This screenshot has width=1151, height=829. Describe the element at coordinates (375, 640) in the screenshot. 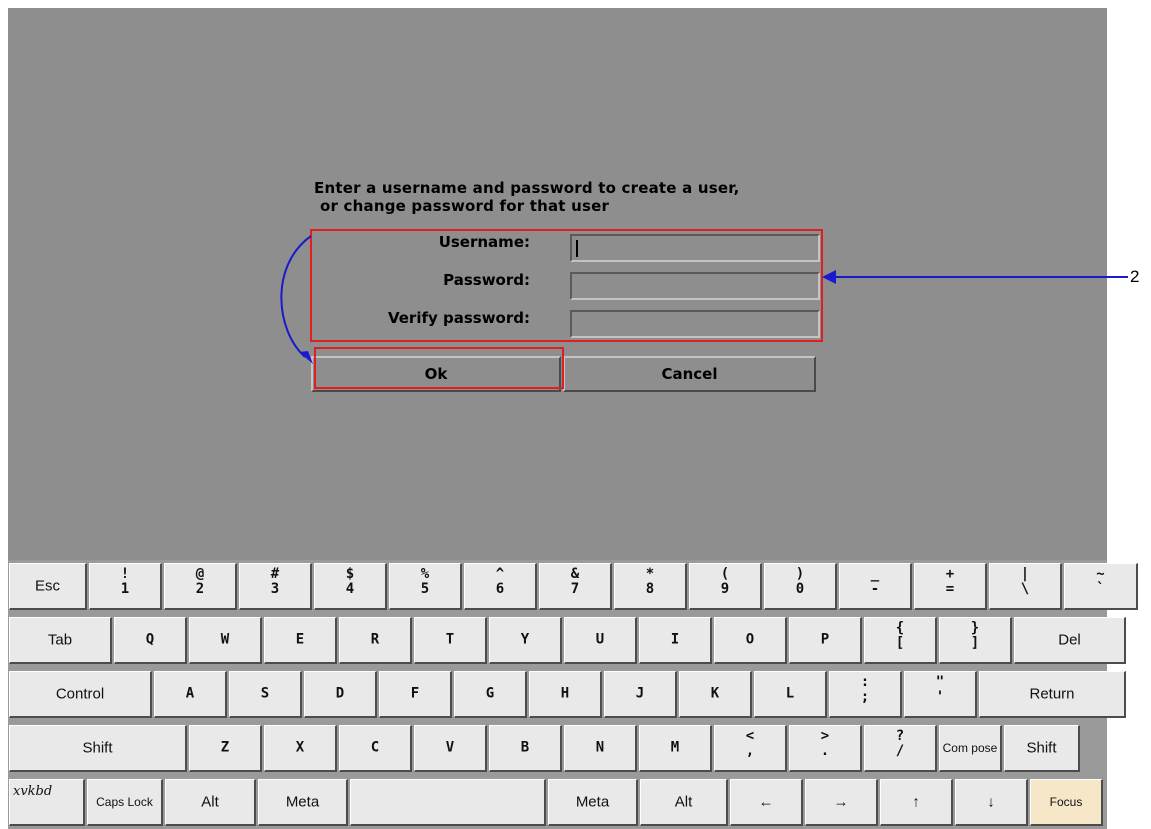

I see `key-r: R` at that location.